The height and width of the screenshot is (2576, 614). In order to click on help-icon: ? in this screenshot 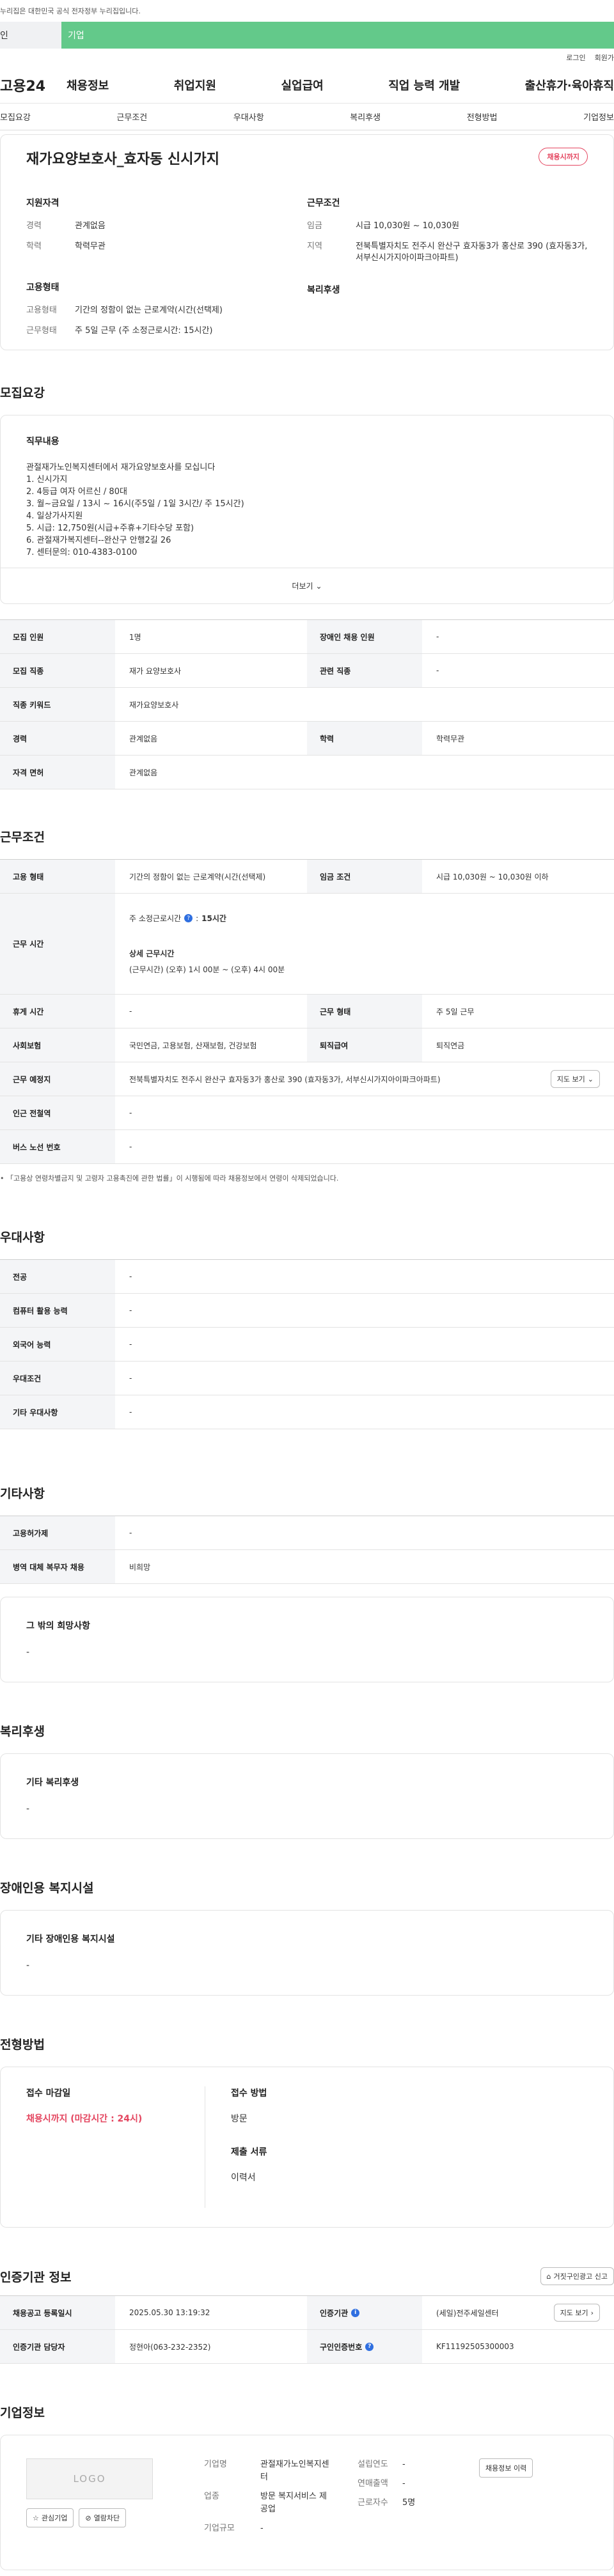, I will do `click(369, 2346)`.